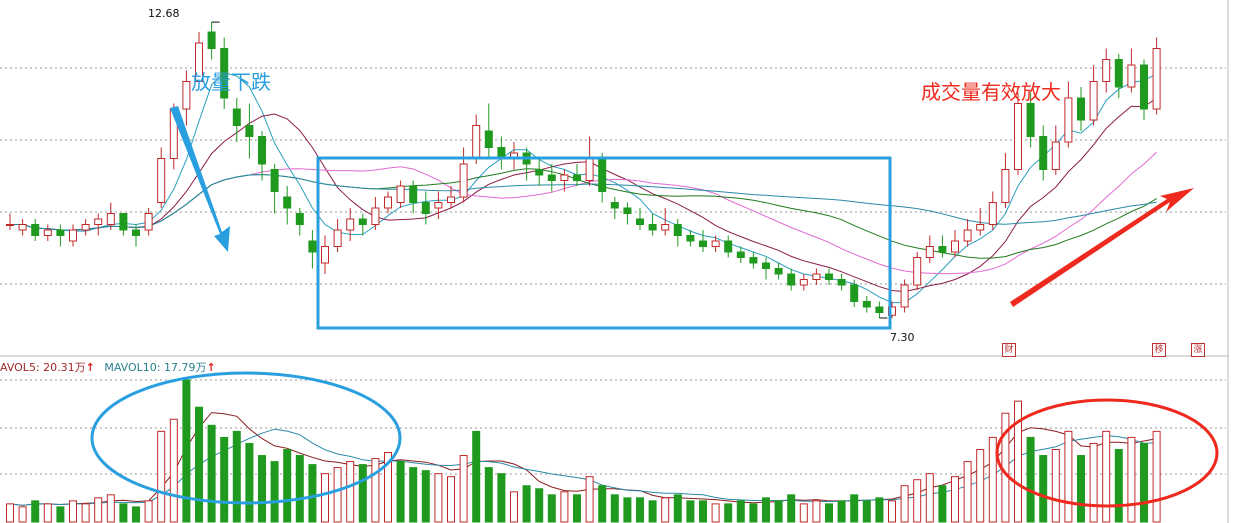 This screenshot has height=523, width=1233. What do you see at coordinates (1198, 350) in the screenshot?
I see `event-tag-rise: 涨` at bounding box center [1198, 350].